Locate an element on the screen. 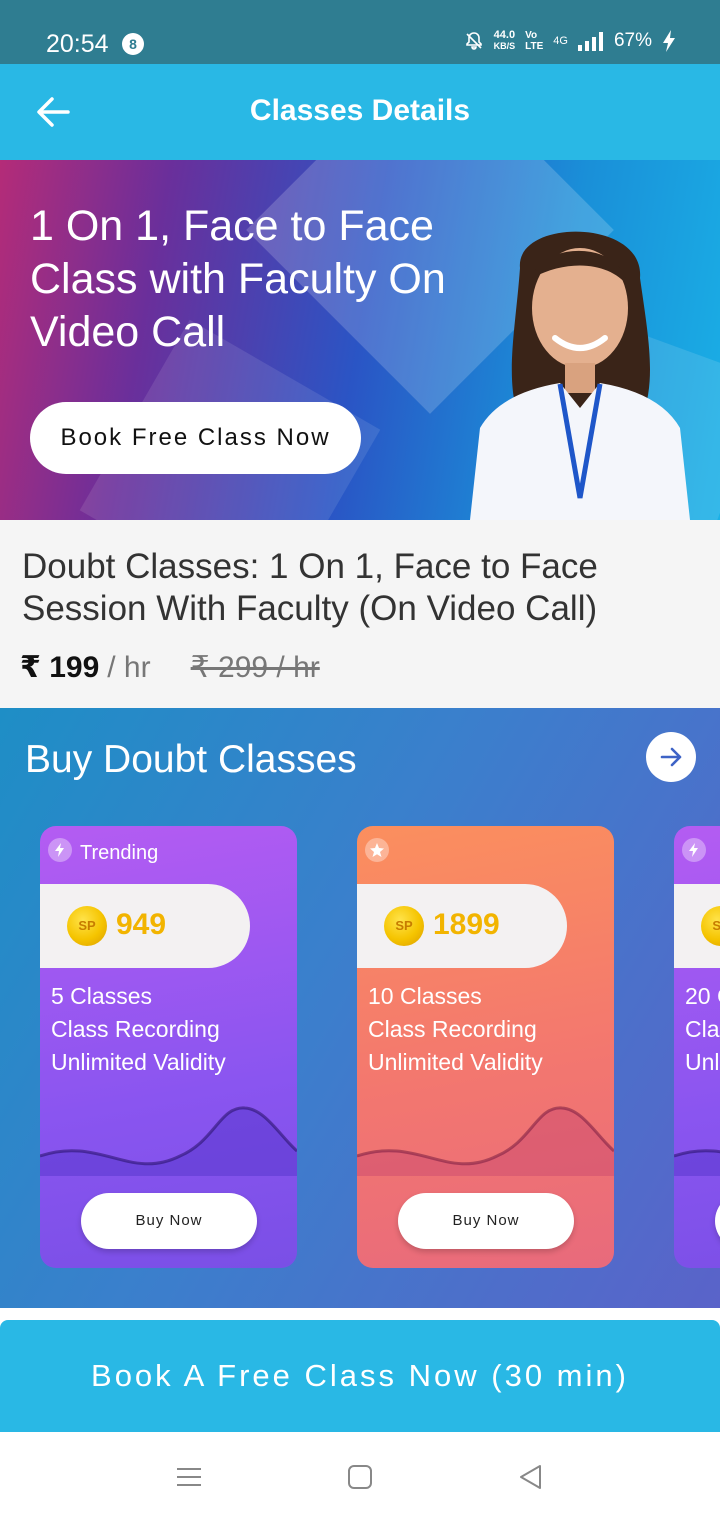 The width and height of the screenshot is (720, 1520). feature-item: Cla is located at coordinates (702, 1029).